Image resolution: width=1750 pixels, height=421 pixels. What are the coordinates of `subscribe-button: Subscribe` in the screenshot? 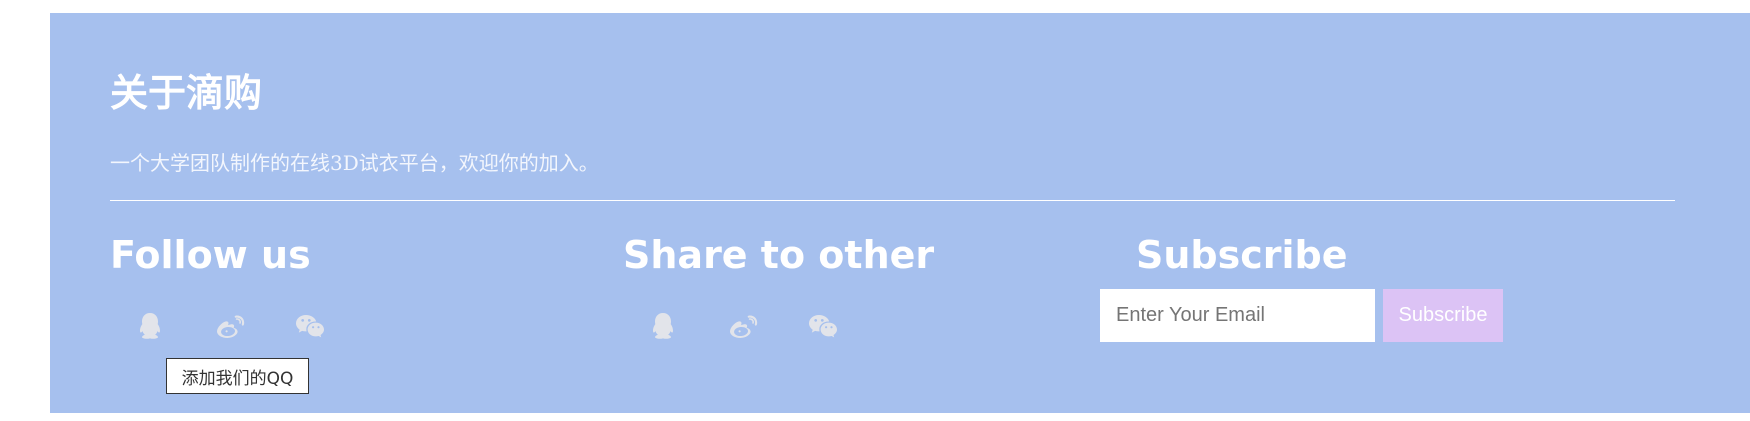 It's located at (1443, 315).